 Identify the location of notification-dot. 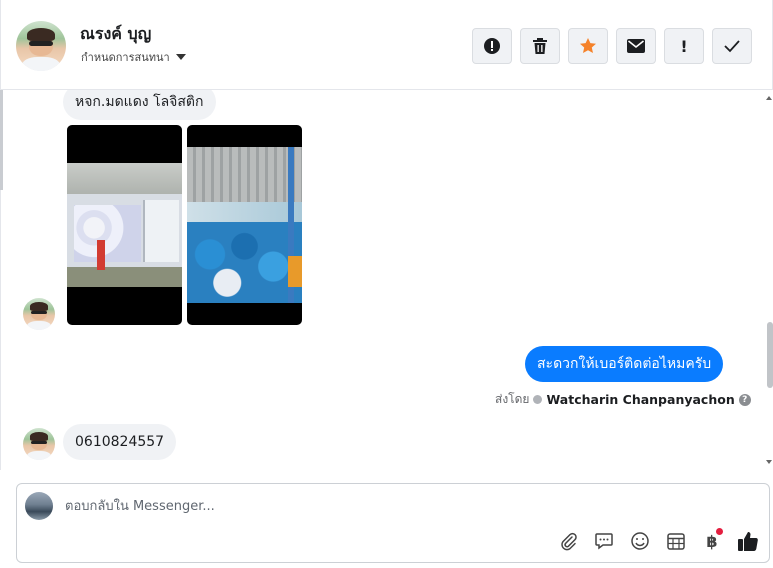
(719, 531).